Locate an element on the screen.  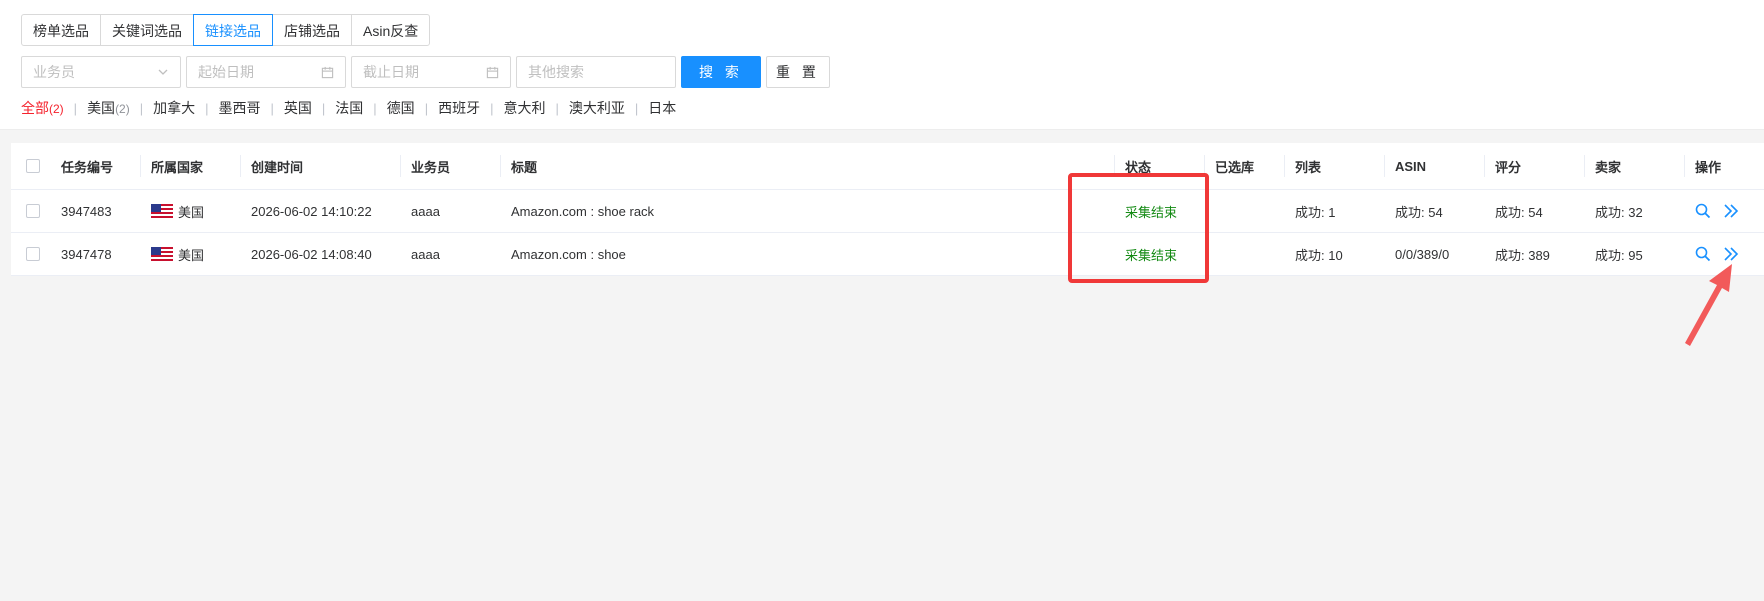
country-ca: 加拿大 is located at coordinates (174, 108).